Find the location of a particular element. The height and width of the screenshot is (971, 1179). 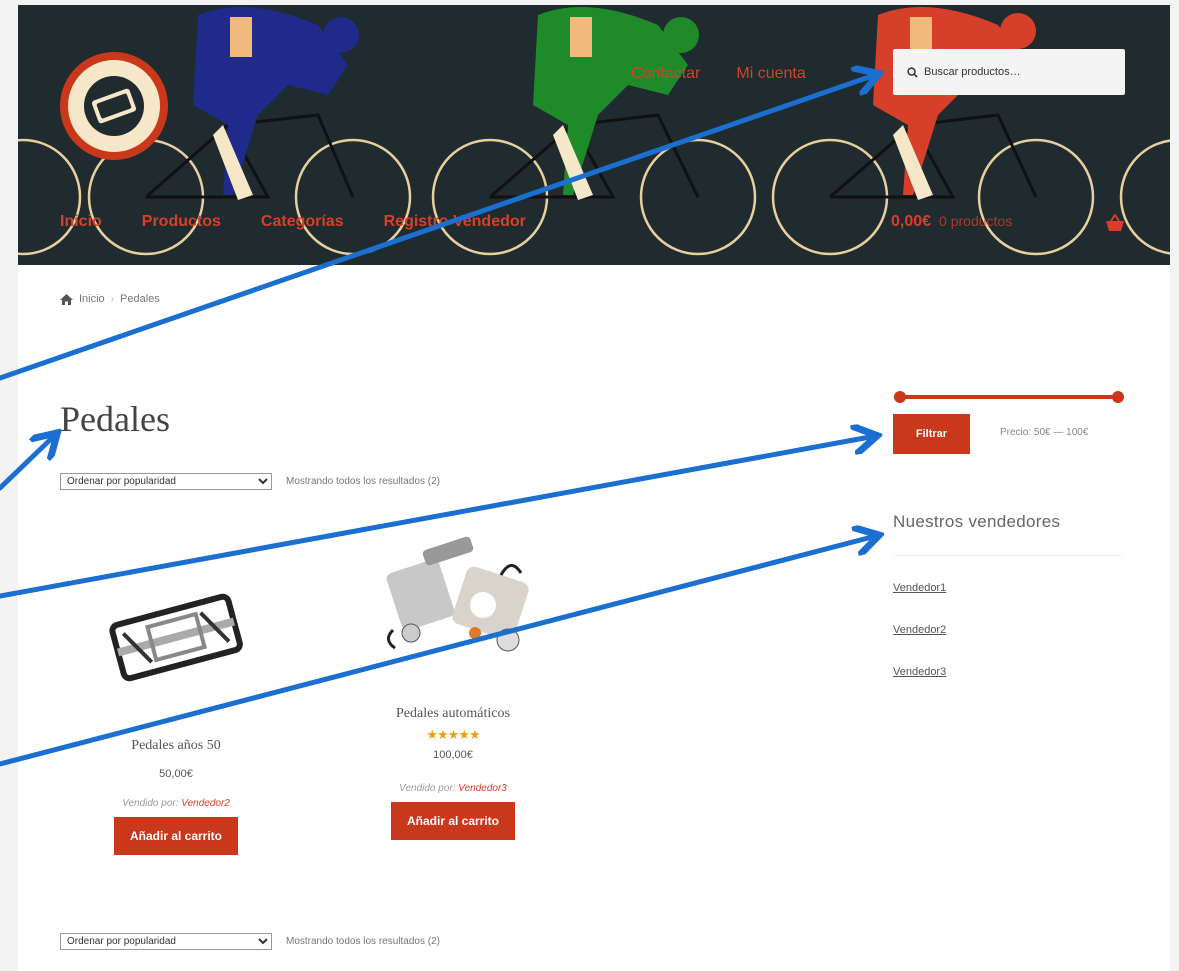

breadcrumb: Inicio › Pedales is located at coordinates (110, 299).